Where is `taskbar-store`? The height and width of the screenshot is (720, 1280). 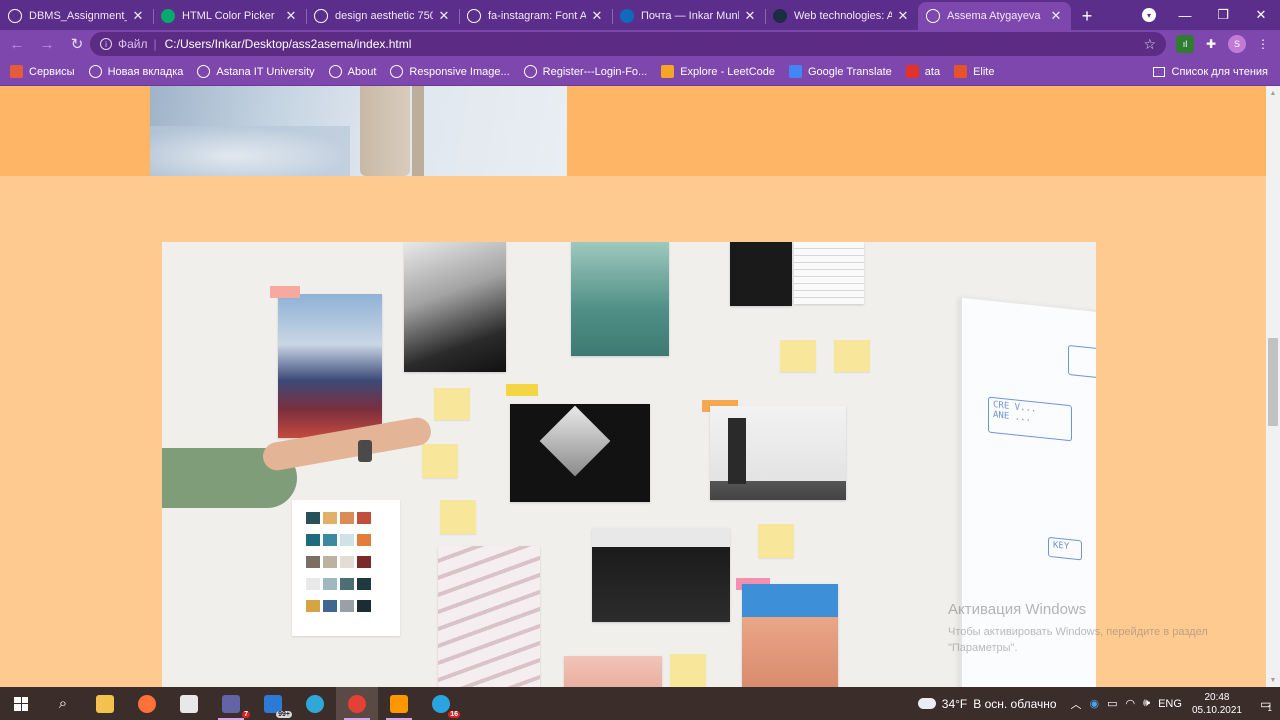 taskbar-store is located at coordinates (189, 703).